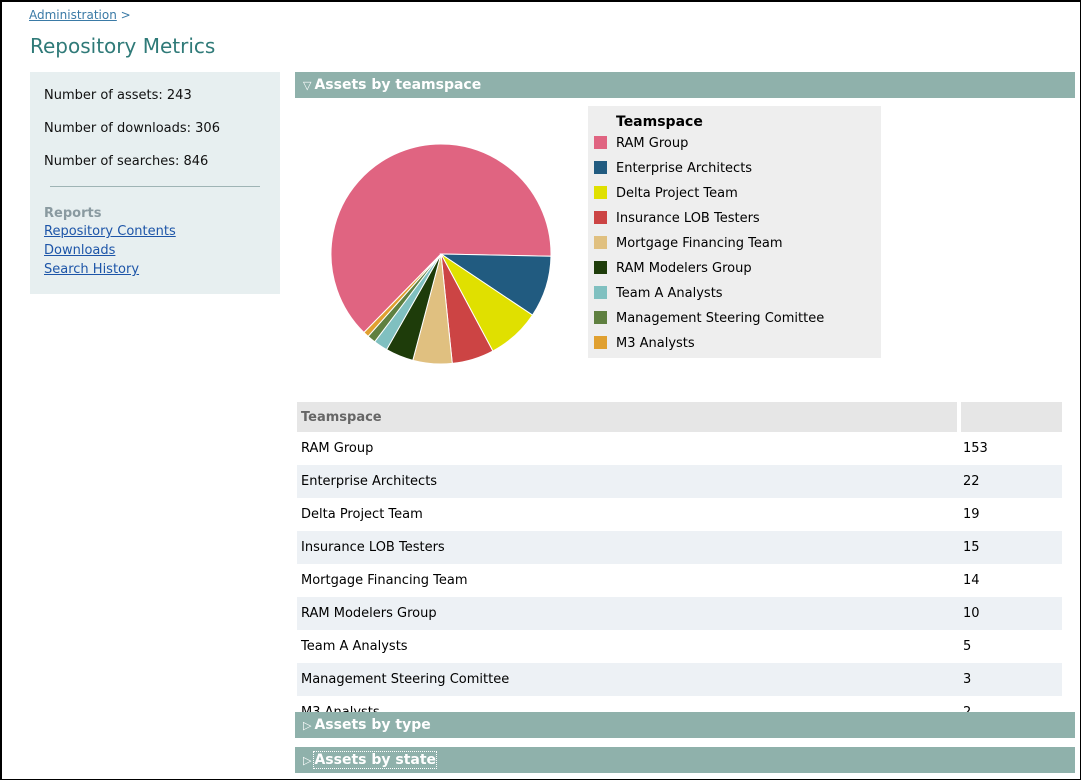  I want to click on legend-item: M3 Analysts, so click(644, 344).